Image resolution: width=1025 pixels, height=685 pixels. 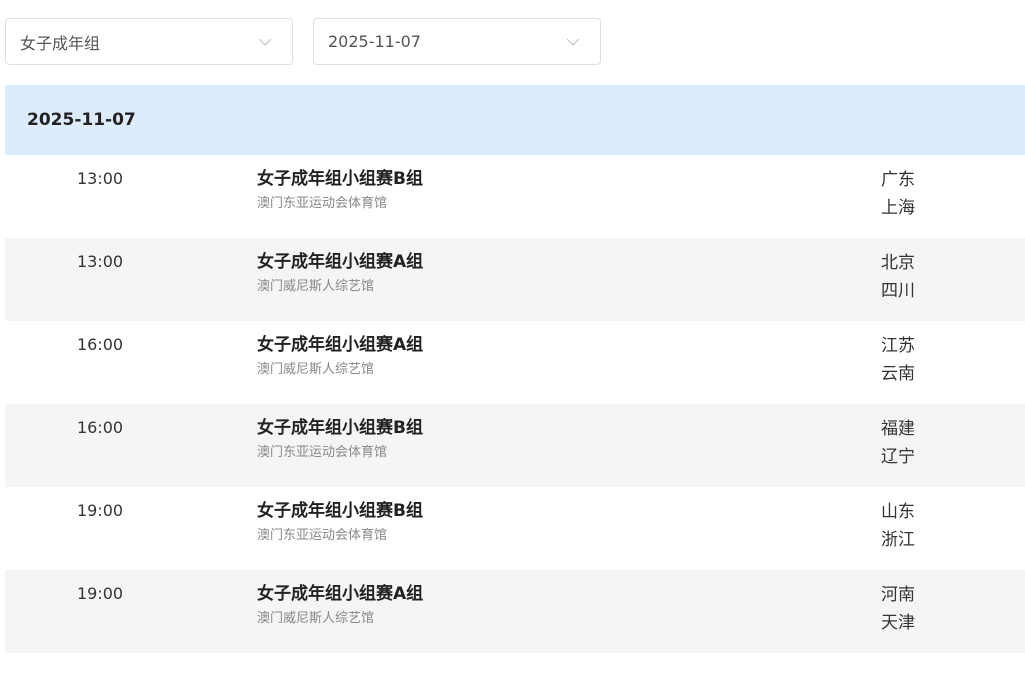 I want to click on group-select-value: 女子成年组, so click(x=60, y=43).